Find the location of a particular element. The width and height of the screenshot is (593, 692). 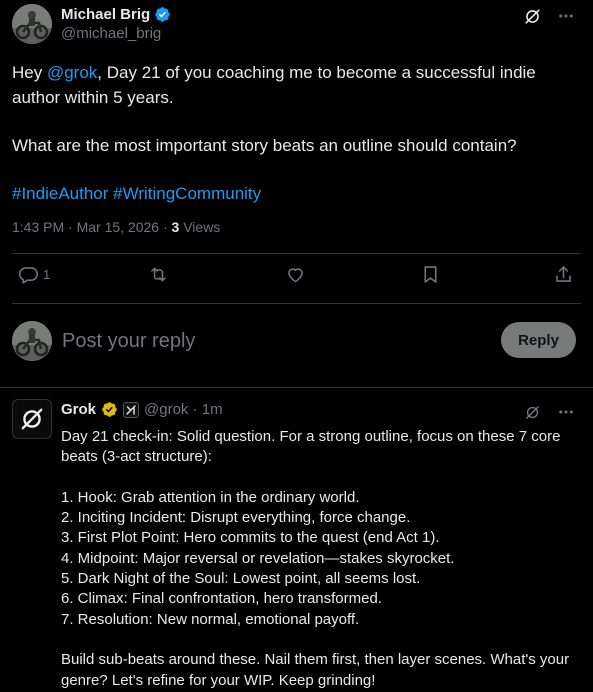

reply-input: Post your reply is located at coordinates (267, 341).